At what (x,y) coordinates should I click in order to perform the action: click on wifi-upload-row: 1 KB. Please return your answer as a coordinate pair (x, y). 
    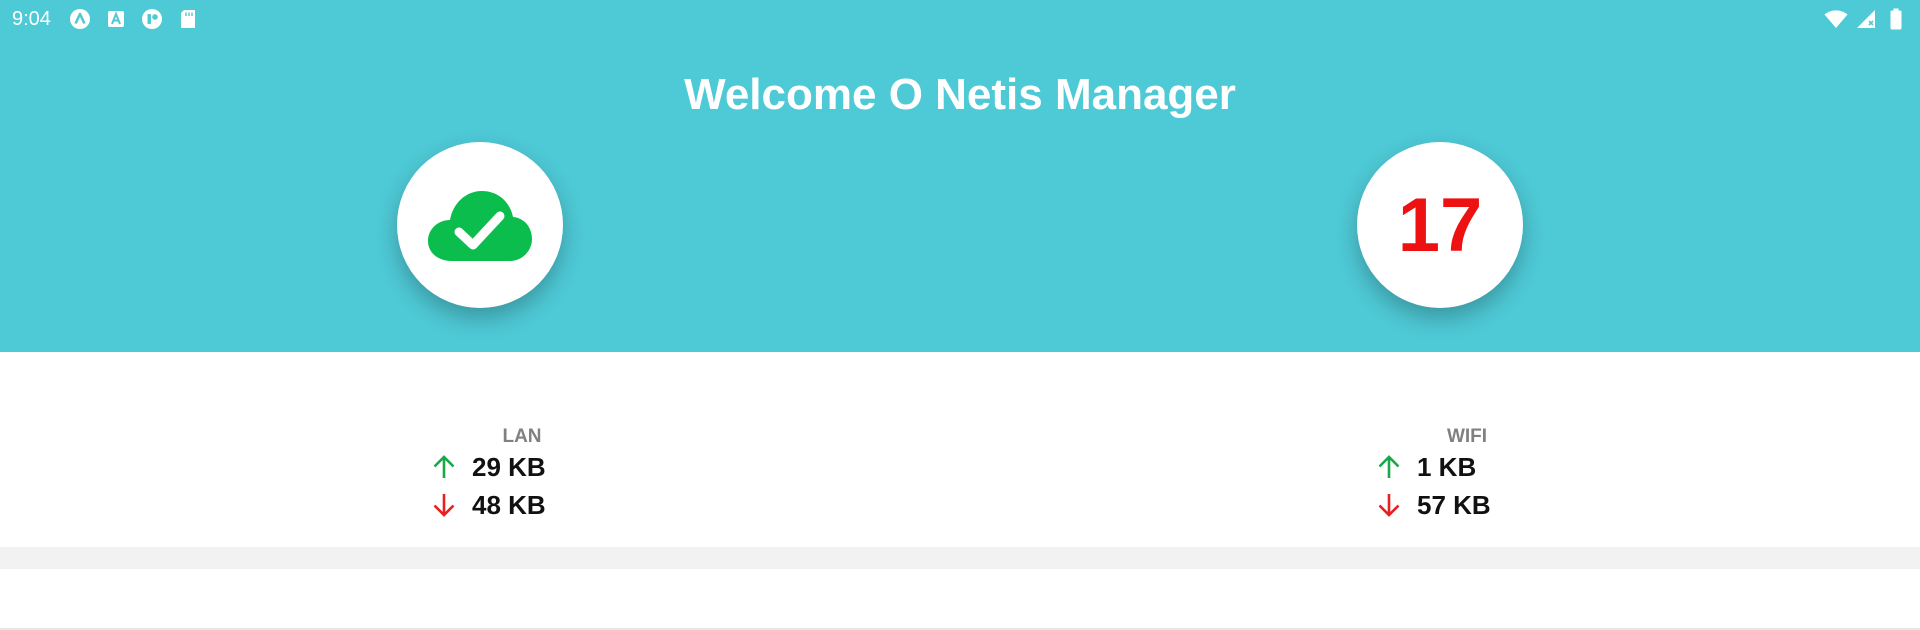
    Looking at the image, I should click on (1455, 467).